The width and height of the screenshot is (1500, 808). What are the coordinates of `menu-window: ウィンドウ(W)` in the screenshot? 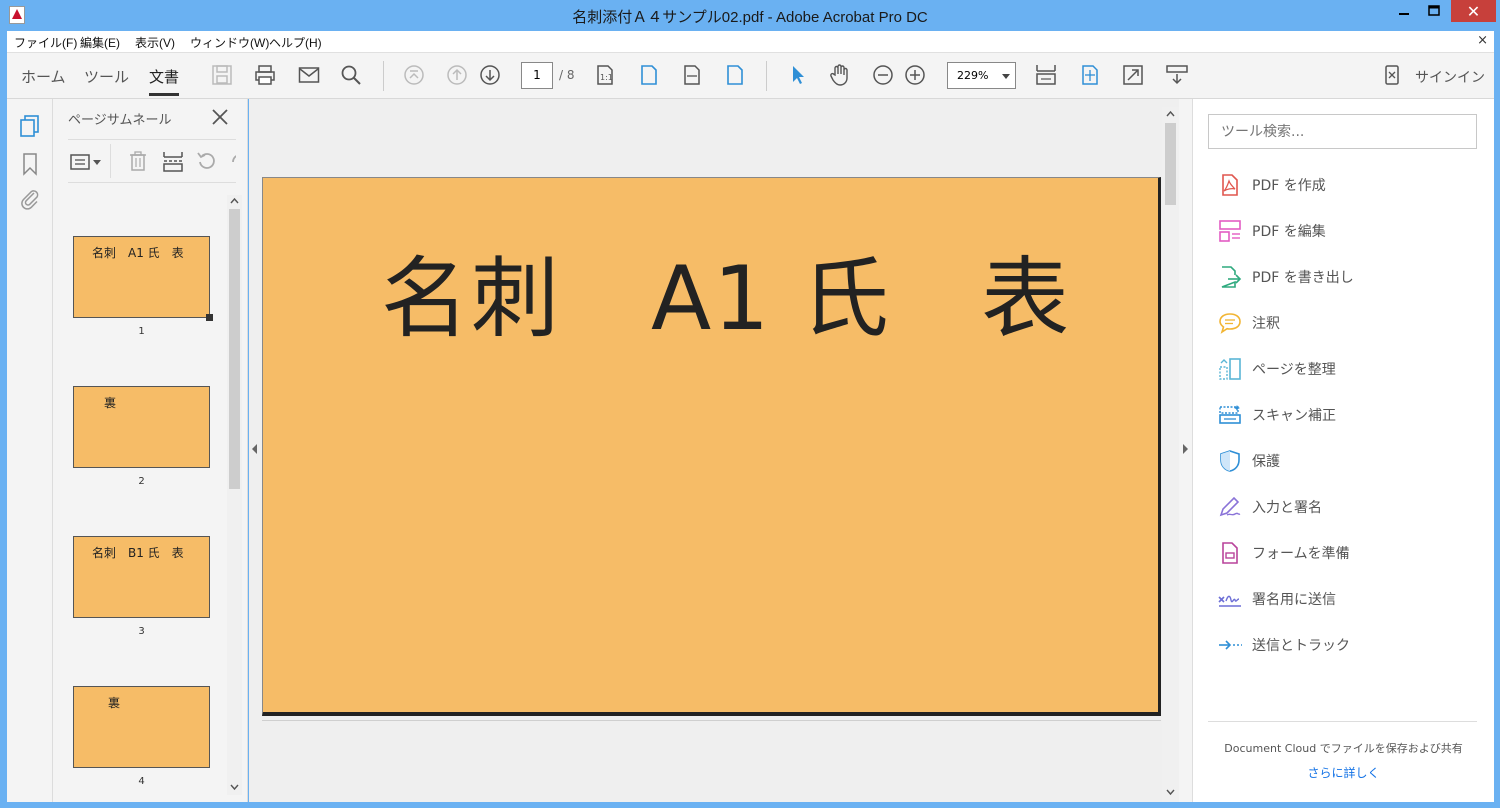 It's located at (229, 42).